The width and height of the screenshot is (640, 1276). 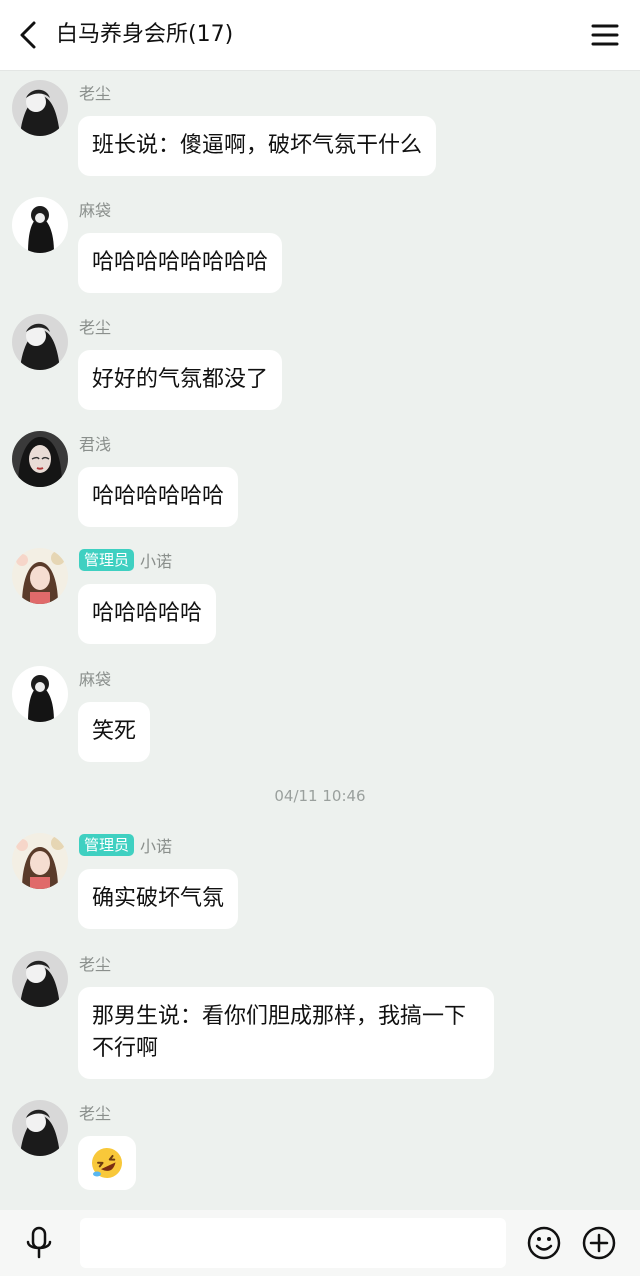 I want to click on timestamp-divider: 04/11 10:46, so click(x=320, y=796).